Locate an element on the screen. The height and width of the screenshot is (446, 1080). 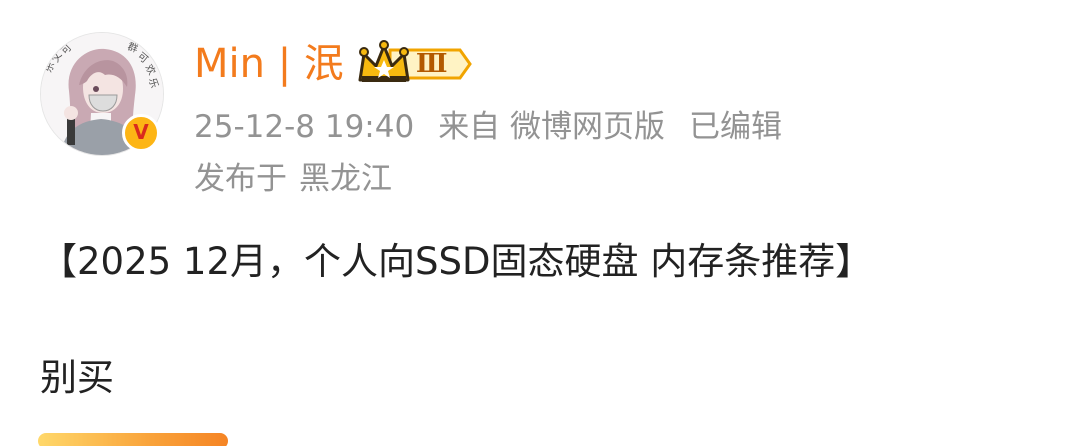
post-title: 【2025 12月，个人向SSD固态硬盘 内存条推荐】 is located at coordinates (456, 261).